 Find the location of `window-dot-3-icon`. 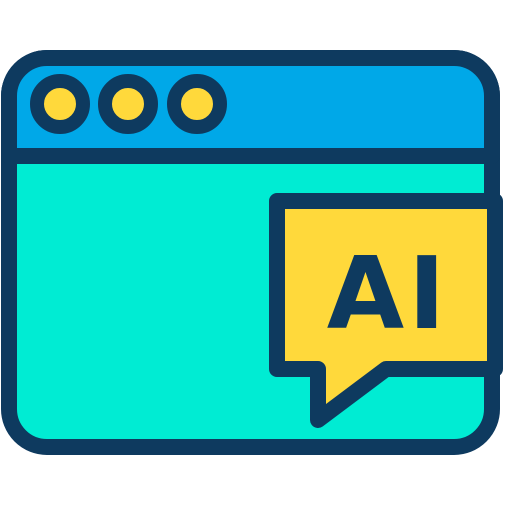

window-dot-3-icon is located at coordinates (197, 104).